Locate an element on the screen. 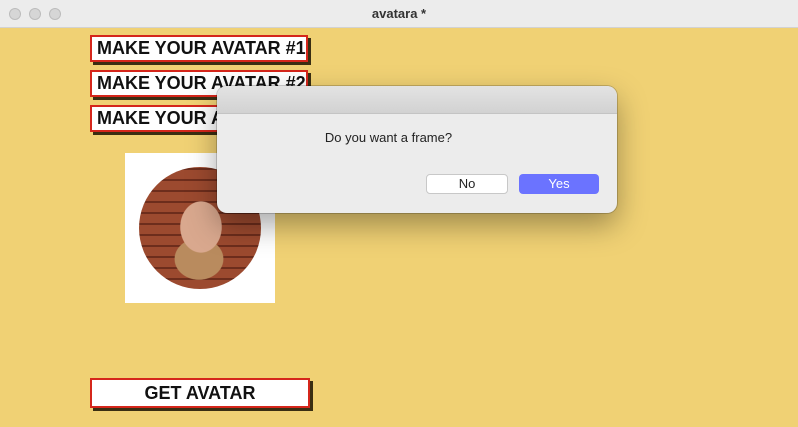  dialog-titlebar is located at coordinates (417, 100).